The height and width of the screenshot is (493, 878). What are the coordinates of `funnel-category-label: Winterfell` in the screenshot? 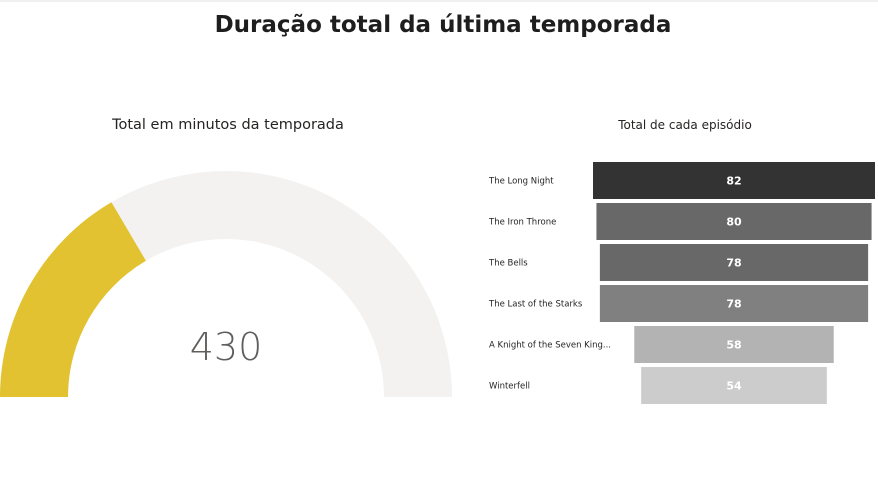 It's located at (509, 387).